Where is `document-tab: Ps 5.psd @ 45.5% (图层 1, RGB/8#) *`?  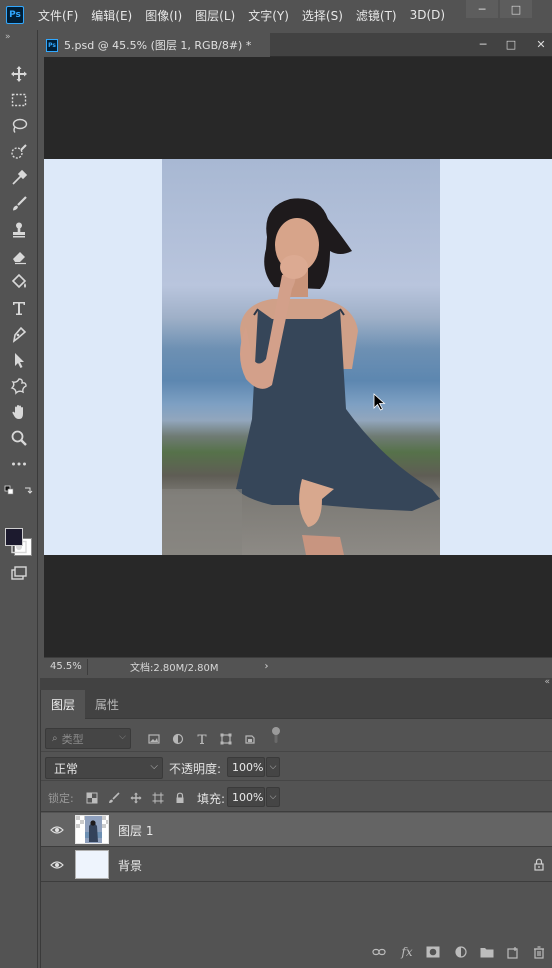 document-tab: Ps 5.psd @ 45.5% (图层 1, RGB/8#) * is located at coordinates (155, 45).